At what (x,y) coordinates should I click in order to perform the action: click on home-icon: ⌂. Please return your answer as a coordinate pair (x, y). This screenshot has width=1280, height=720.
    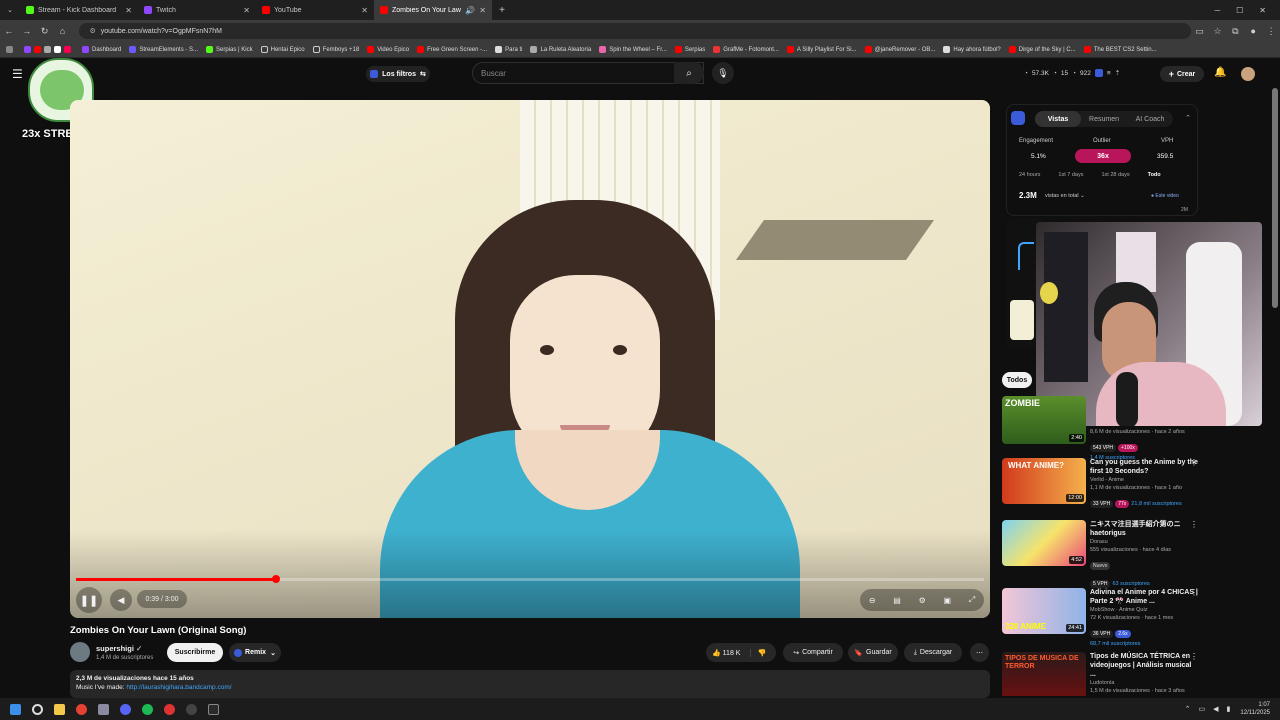
    Looking at the image, I should click on (63, 31).